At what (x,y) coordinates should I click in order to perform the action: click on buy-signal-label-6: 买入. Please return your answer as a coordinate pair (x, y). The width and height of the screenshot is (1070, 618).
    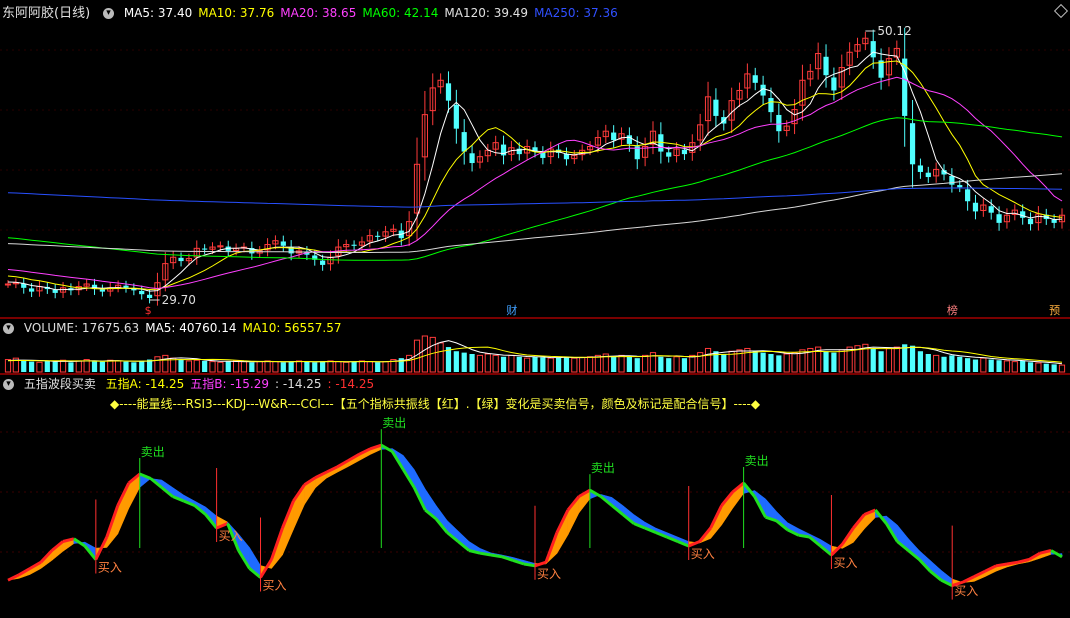
    Looking at the image, I should click on (966, 591).